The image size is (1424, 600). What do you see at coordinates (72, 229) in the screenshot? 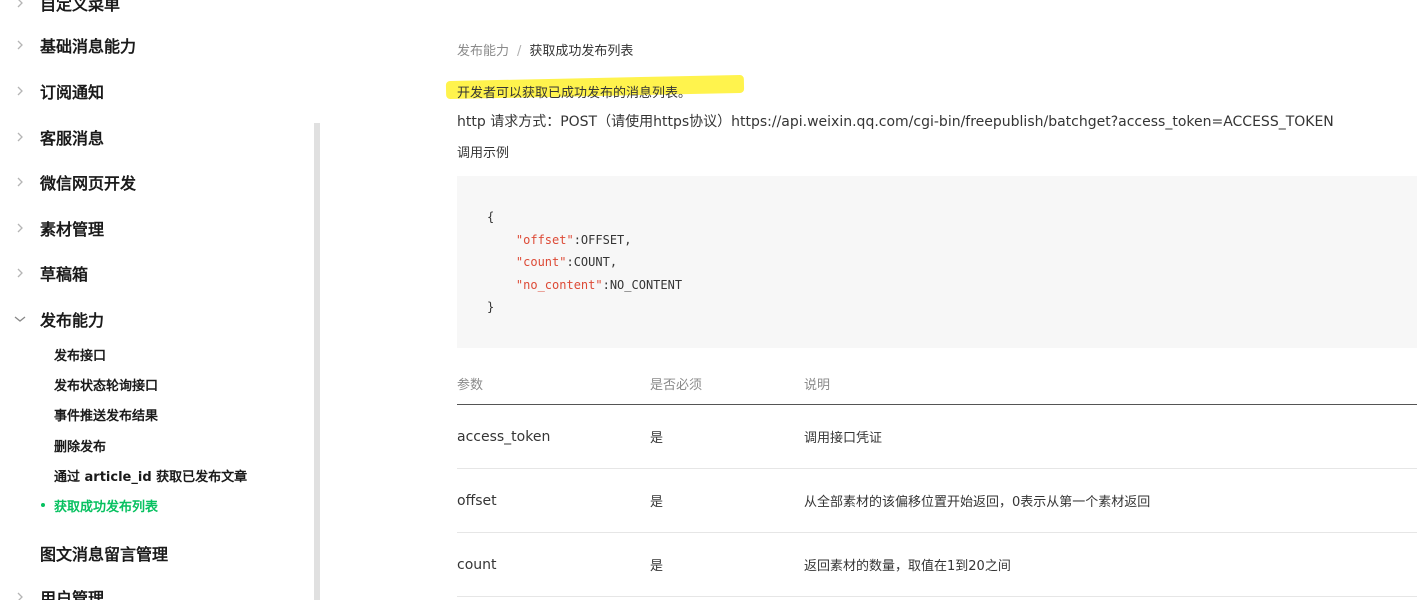
I see `sidebar-item-label: 素材管理` at bounding box center [72, 229].